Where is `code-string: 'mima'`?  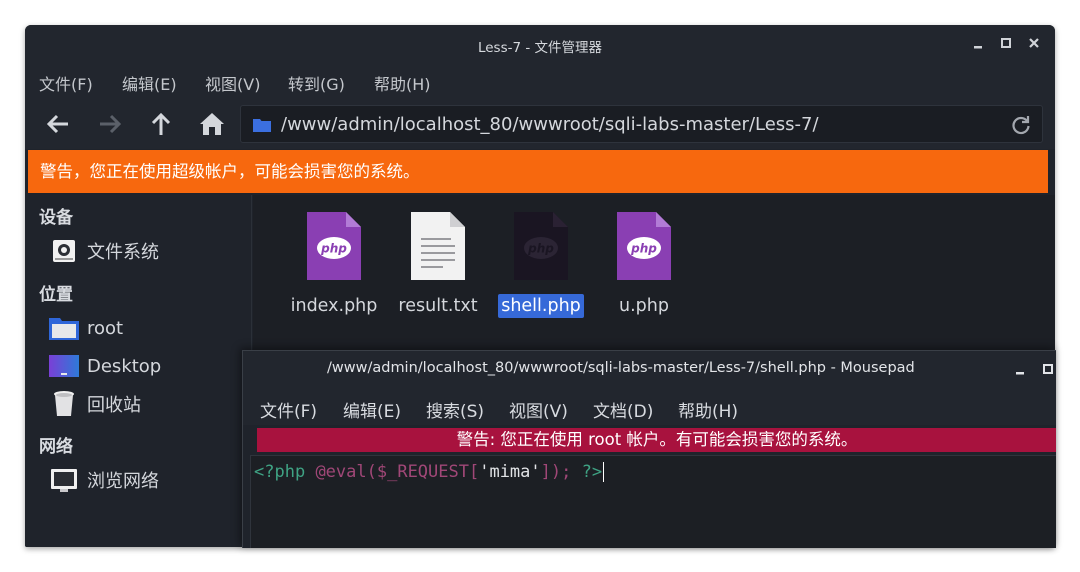
code-string: 'mima' is located at coordinates (510, 472).